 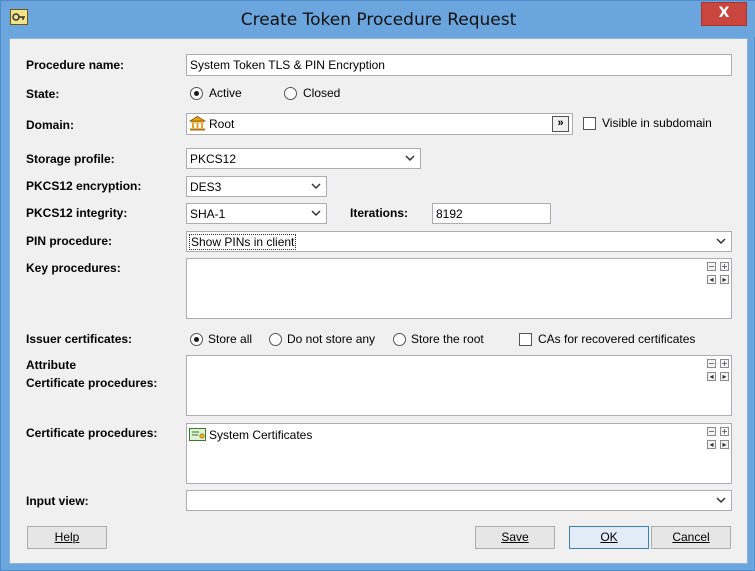 I want to click on pkcs12-encryption-label: PKCS12 encryption:, so click(x=84, y=186).